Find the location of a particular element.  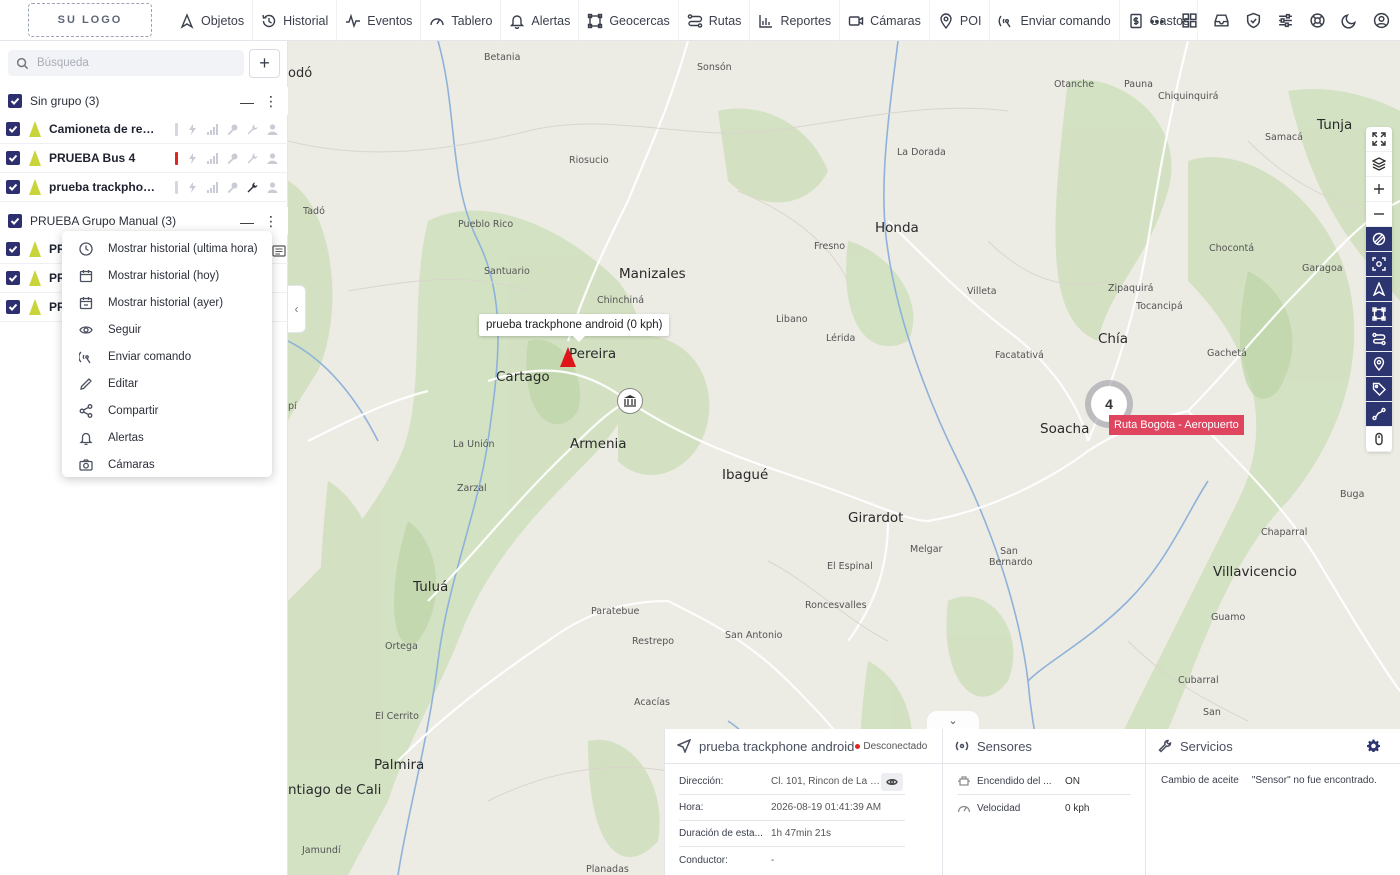

bottom-panel-toggle: ⌄ is located at coordinates (953, 720).